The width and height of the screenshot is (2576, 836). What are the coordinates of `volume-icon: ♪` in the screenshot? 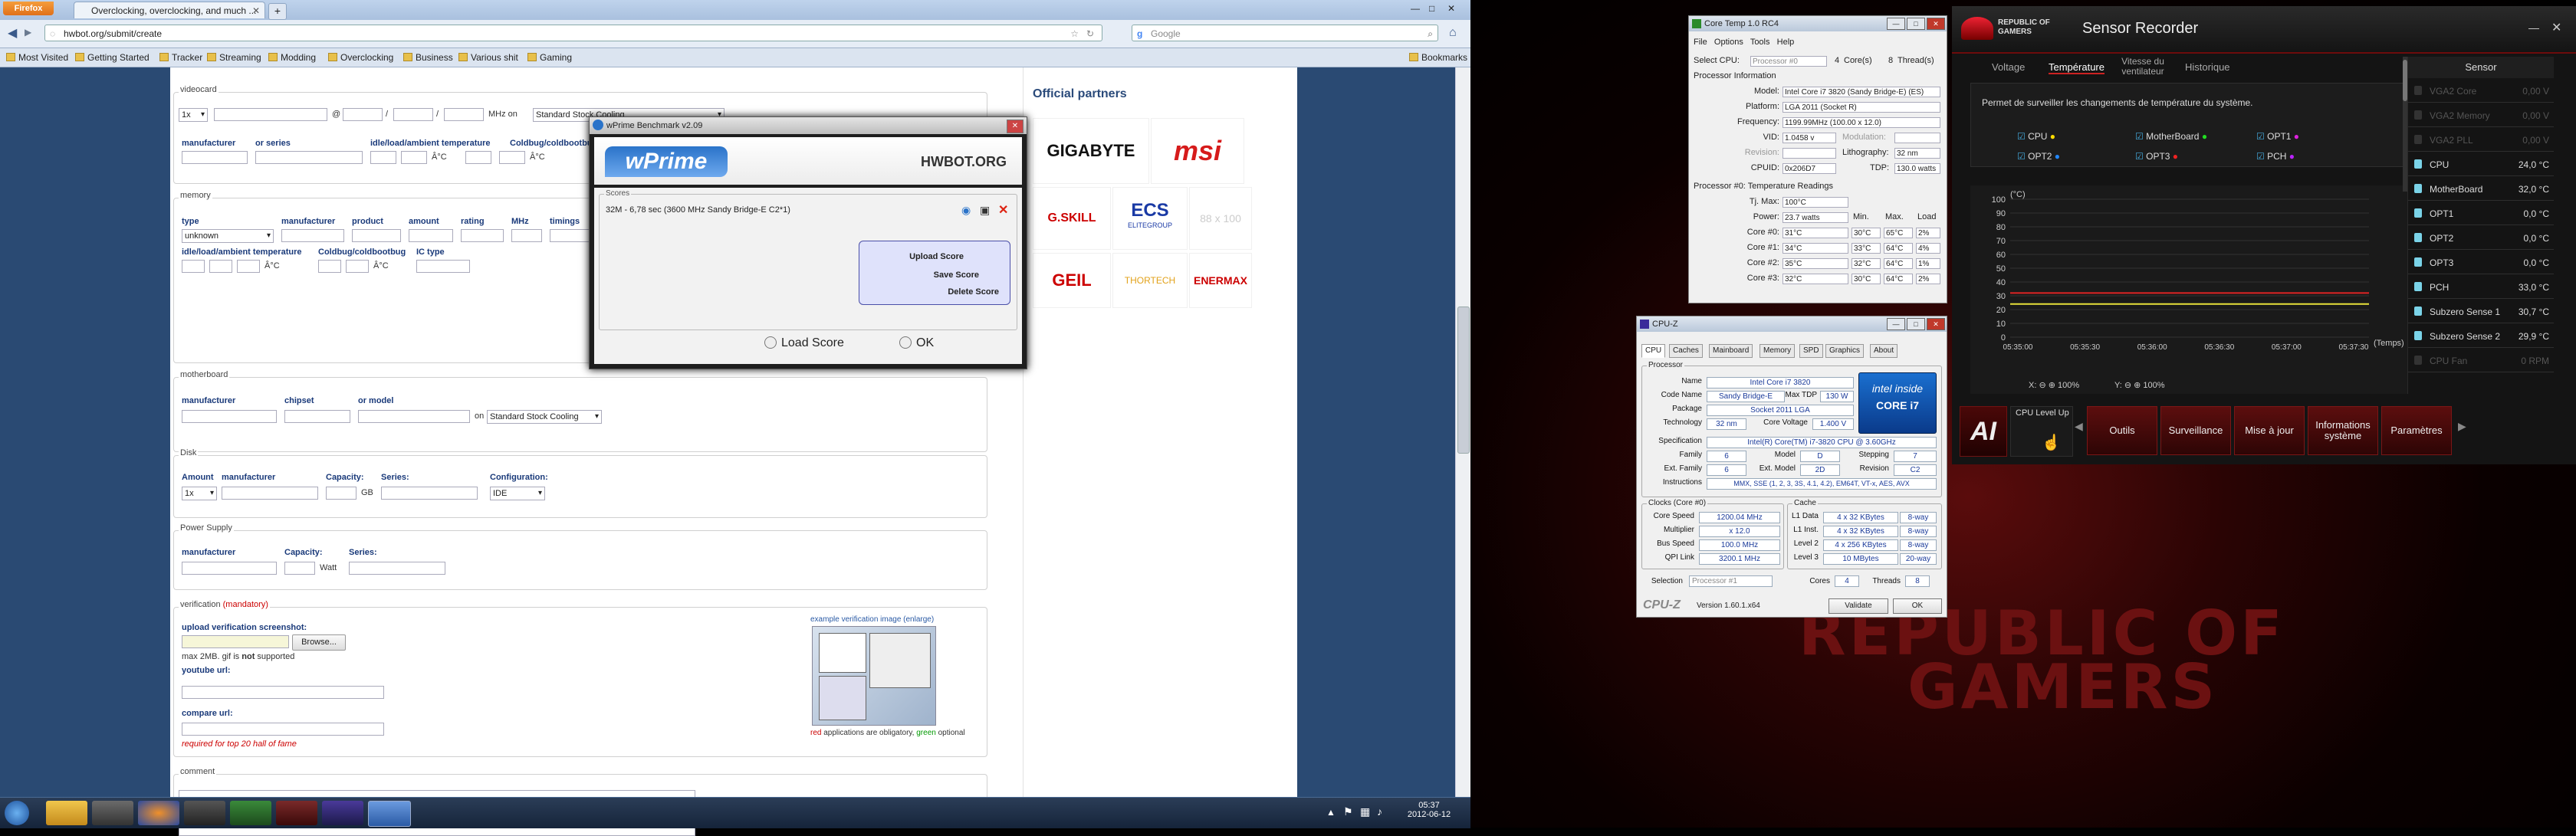 It's located at (1379, 811).